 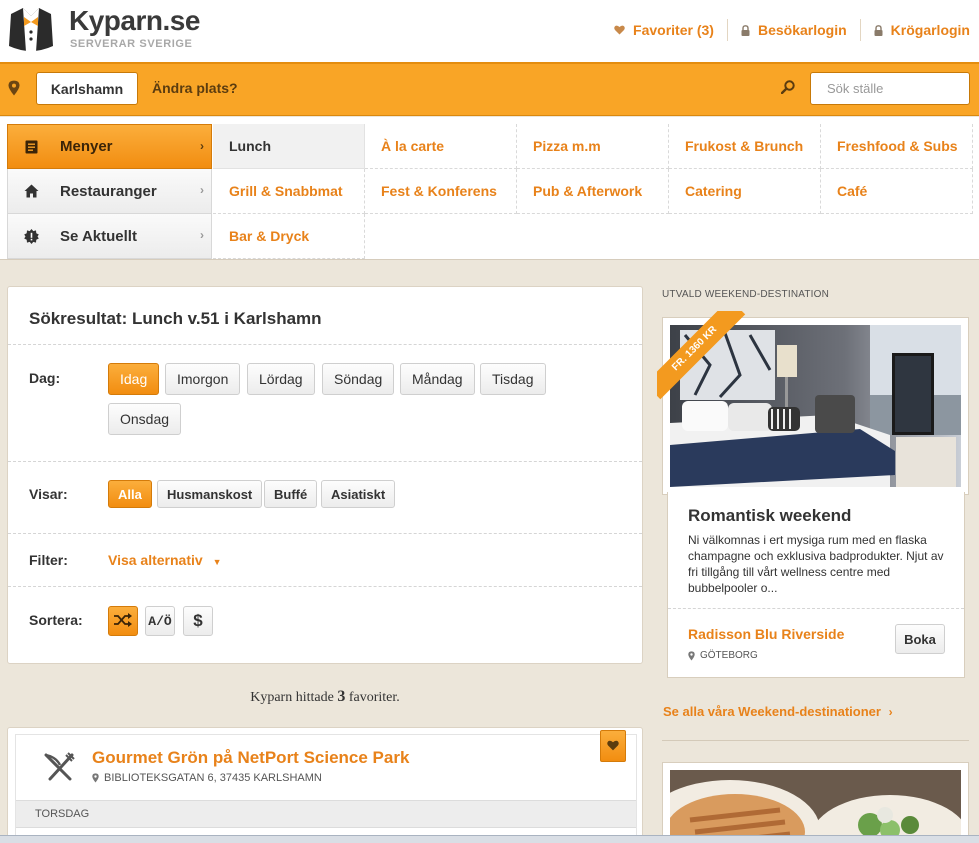 What do you see at coordinates (513, 379) in the screenshot?
I see `day-chip-tuesday: Tisdag` at bounding box center [513, 379].